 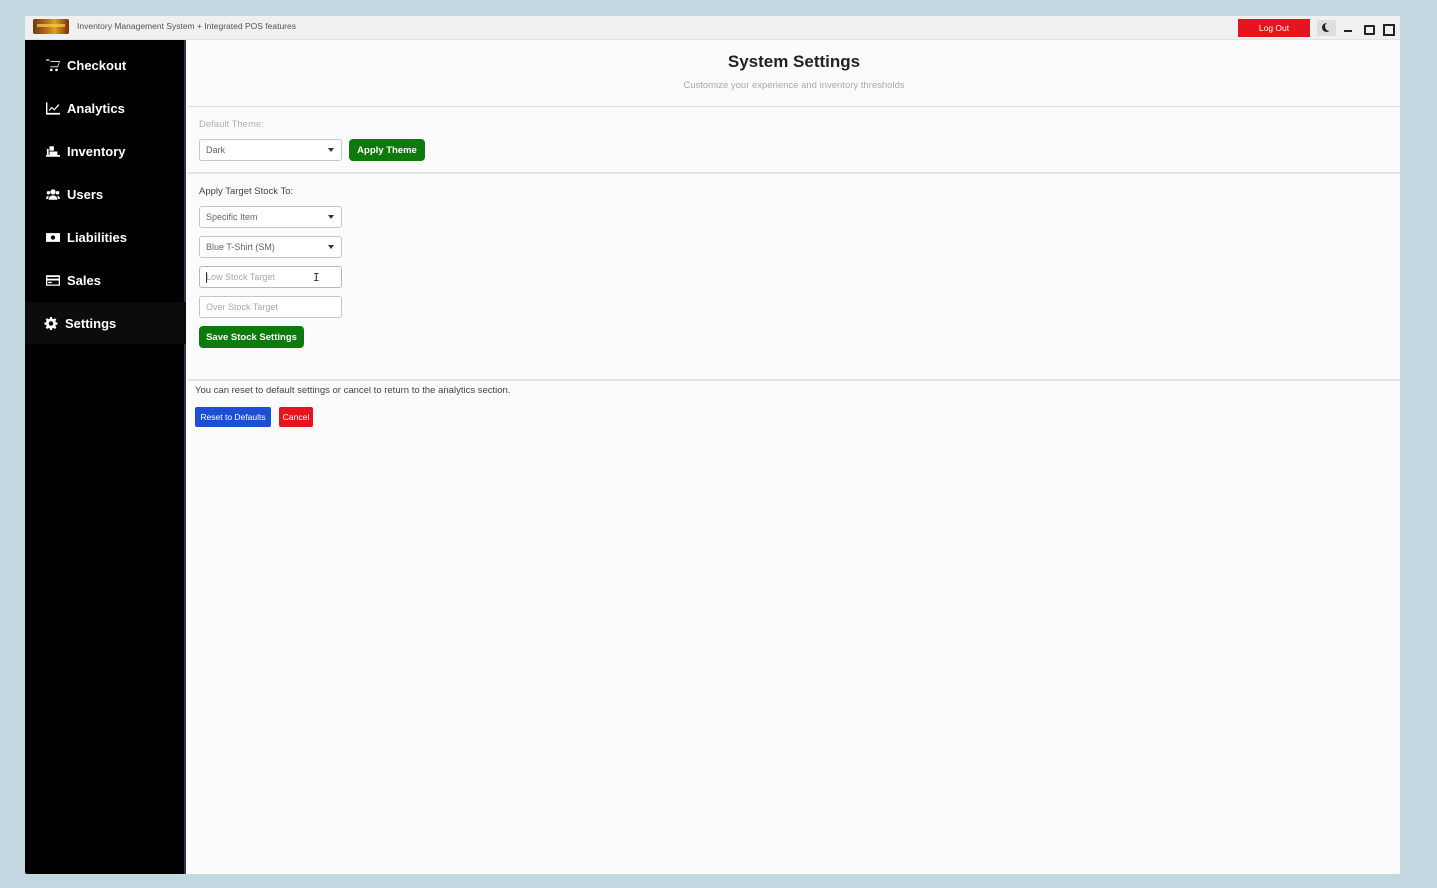 I want to click on app-logo, so click(x=51, y=26).